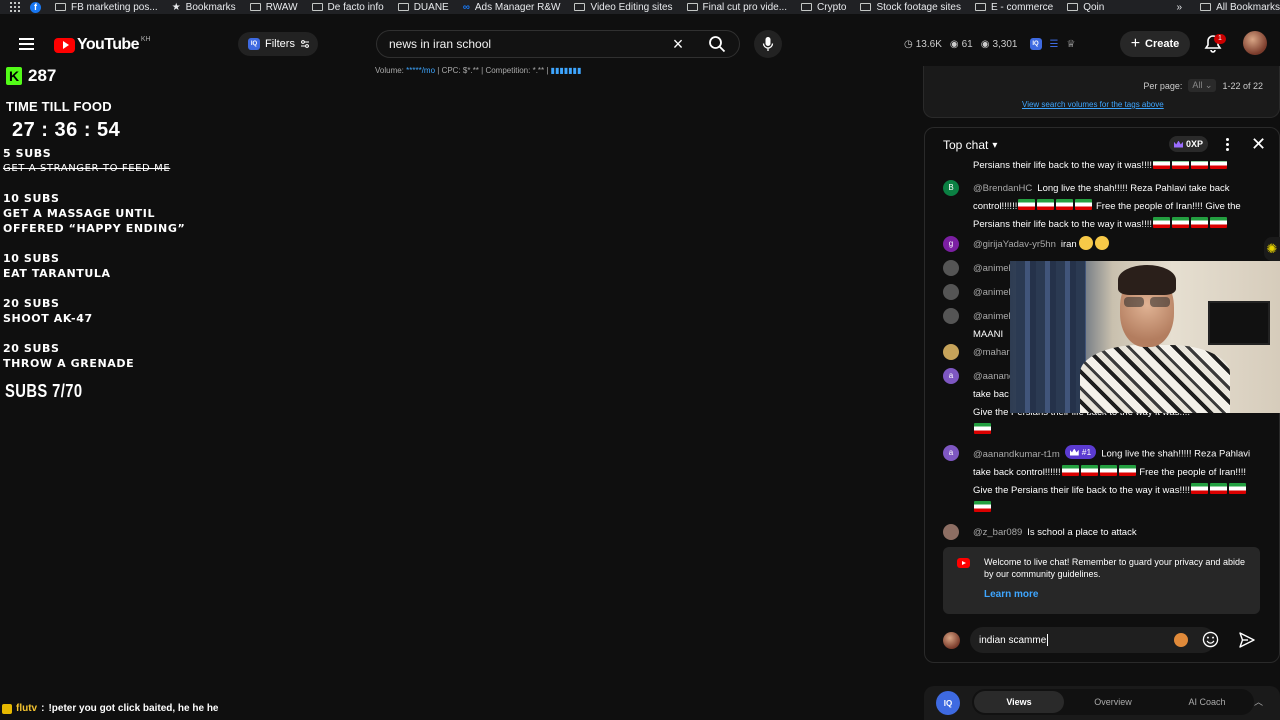  What do you see at coordinates (768, 44) in the screenshot?
I see `voice-search-button` at bounding box center [768, 44].